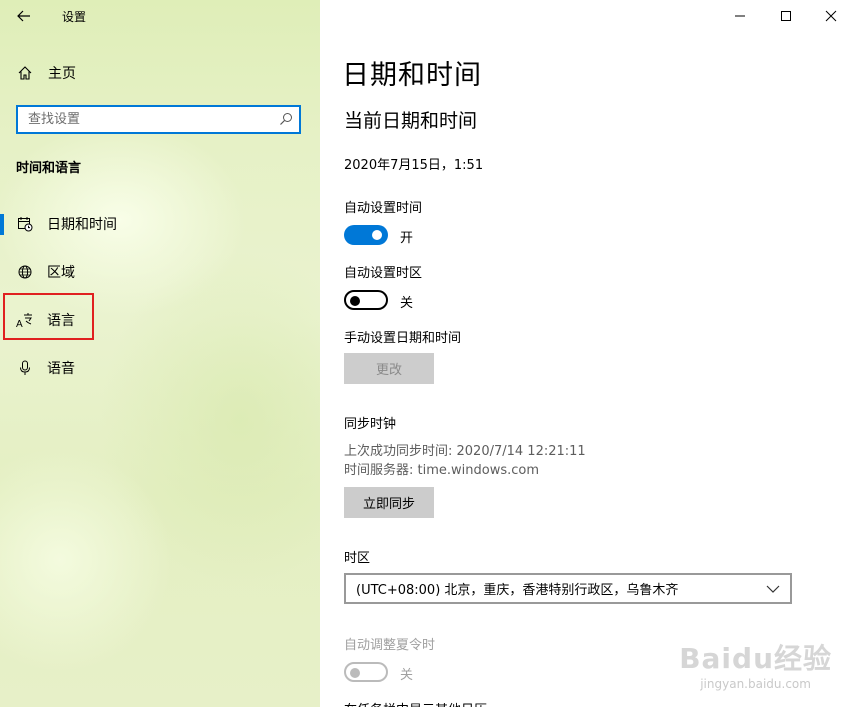 The image size is (854, 707). Describe the element at coordinates (370, 424) in the screenshot. I see `sync-title: 同步时钟` at that location.